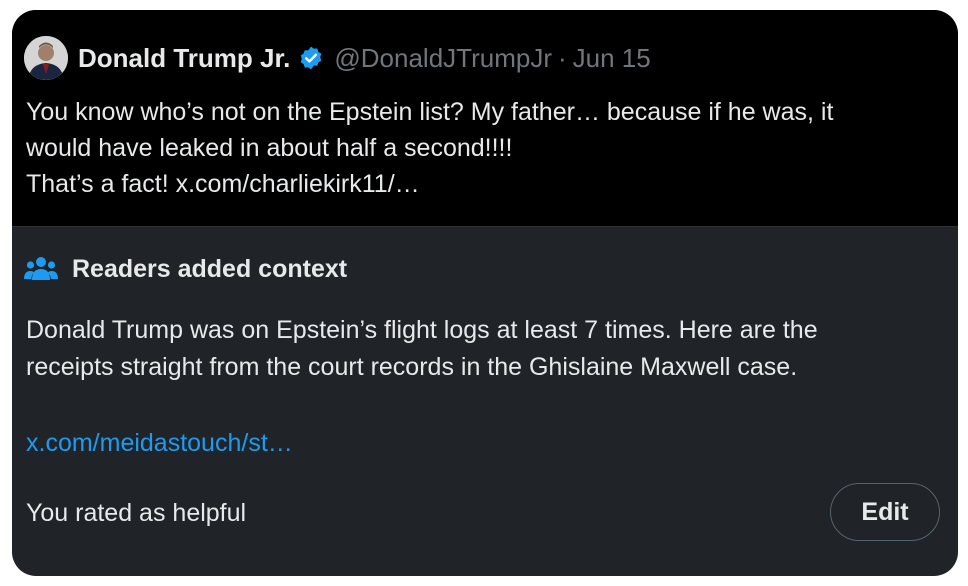  Describe the element at coordinates (41, 269) in the screenshot. I see `people-icon` at that location.